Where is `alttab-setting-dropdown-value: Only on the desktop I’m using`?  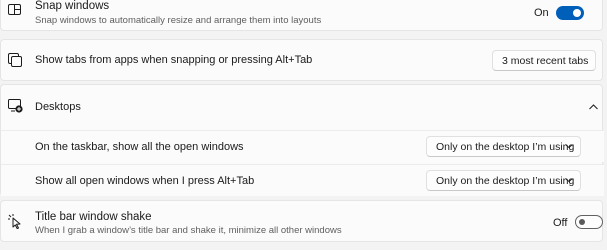
alttab-setting-dropdown-value: Only on the desktop I’m using is located at coordinates (505, 181).